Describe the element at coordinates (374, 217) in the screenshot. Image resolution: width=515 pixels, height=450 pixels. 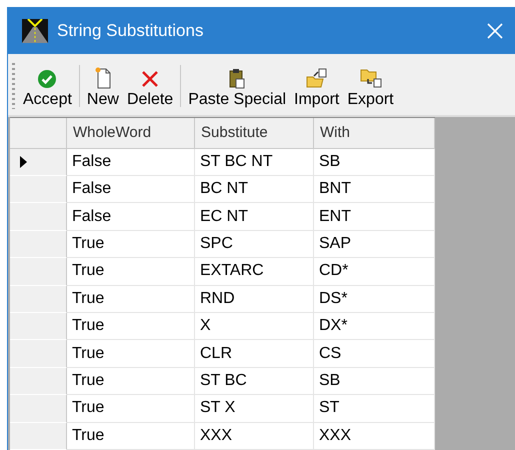
I see `table-cell: ENT` at that location.